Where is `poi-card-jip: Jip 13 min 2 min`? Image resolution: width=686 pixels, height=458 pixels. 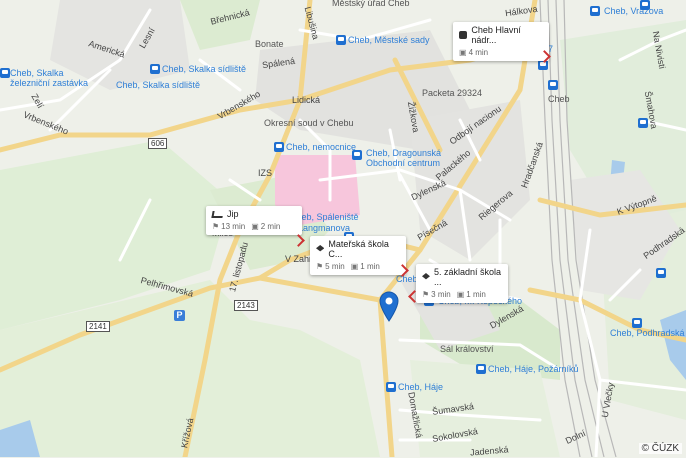
poi-card-jip: Jip 13 min 2 min is located at coordinates (254, 220).